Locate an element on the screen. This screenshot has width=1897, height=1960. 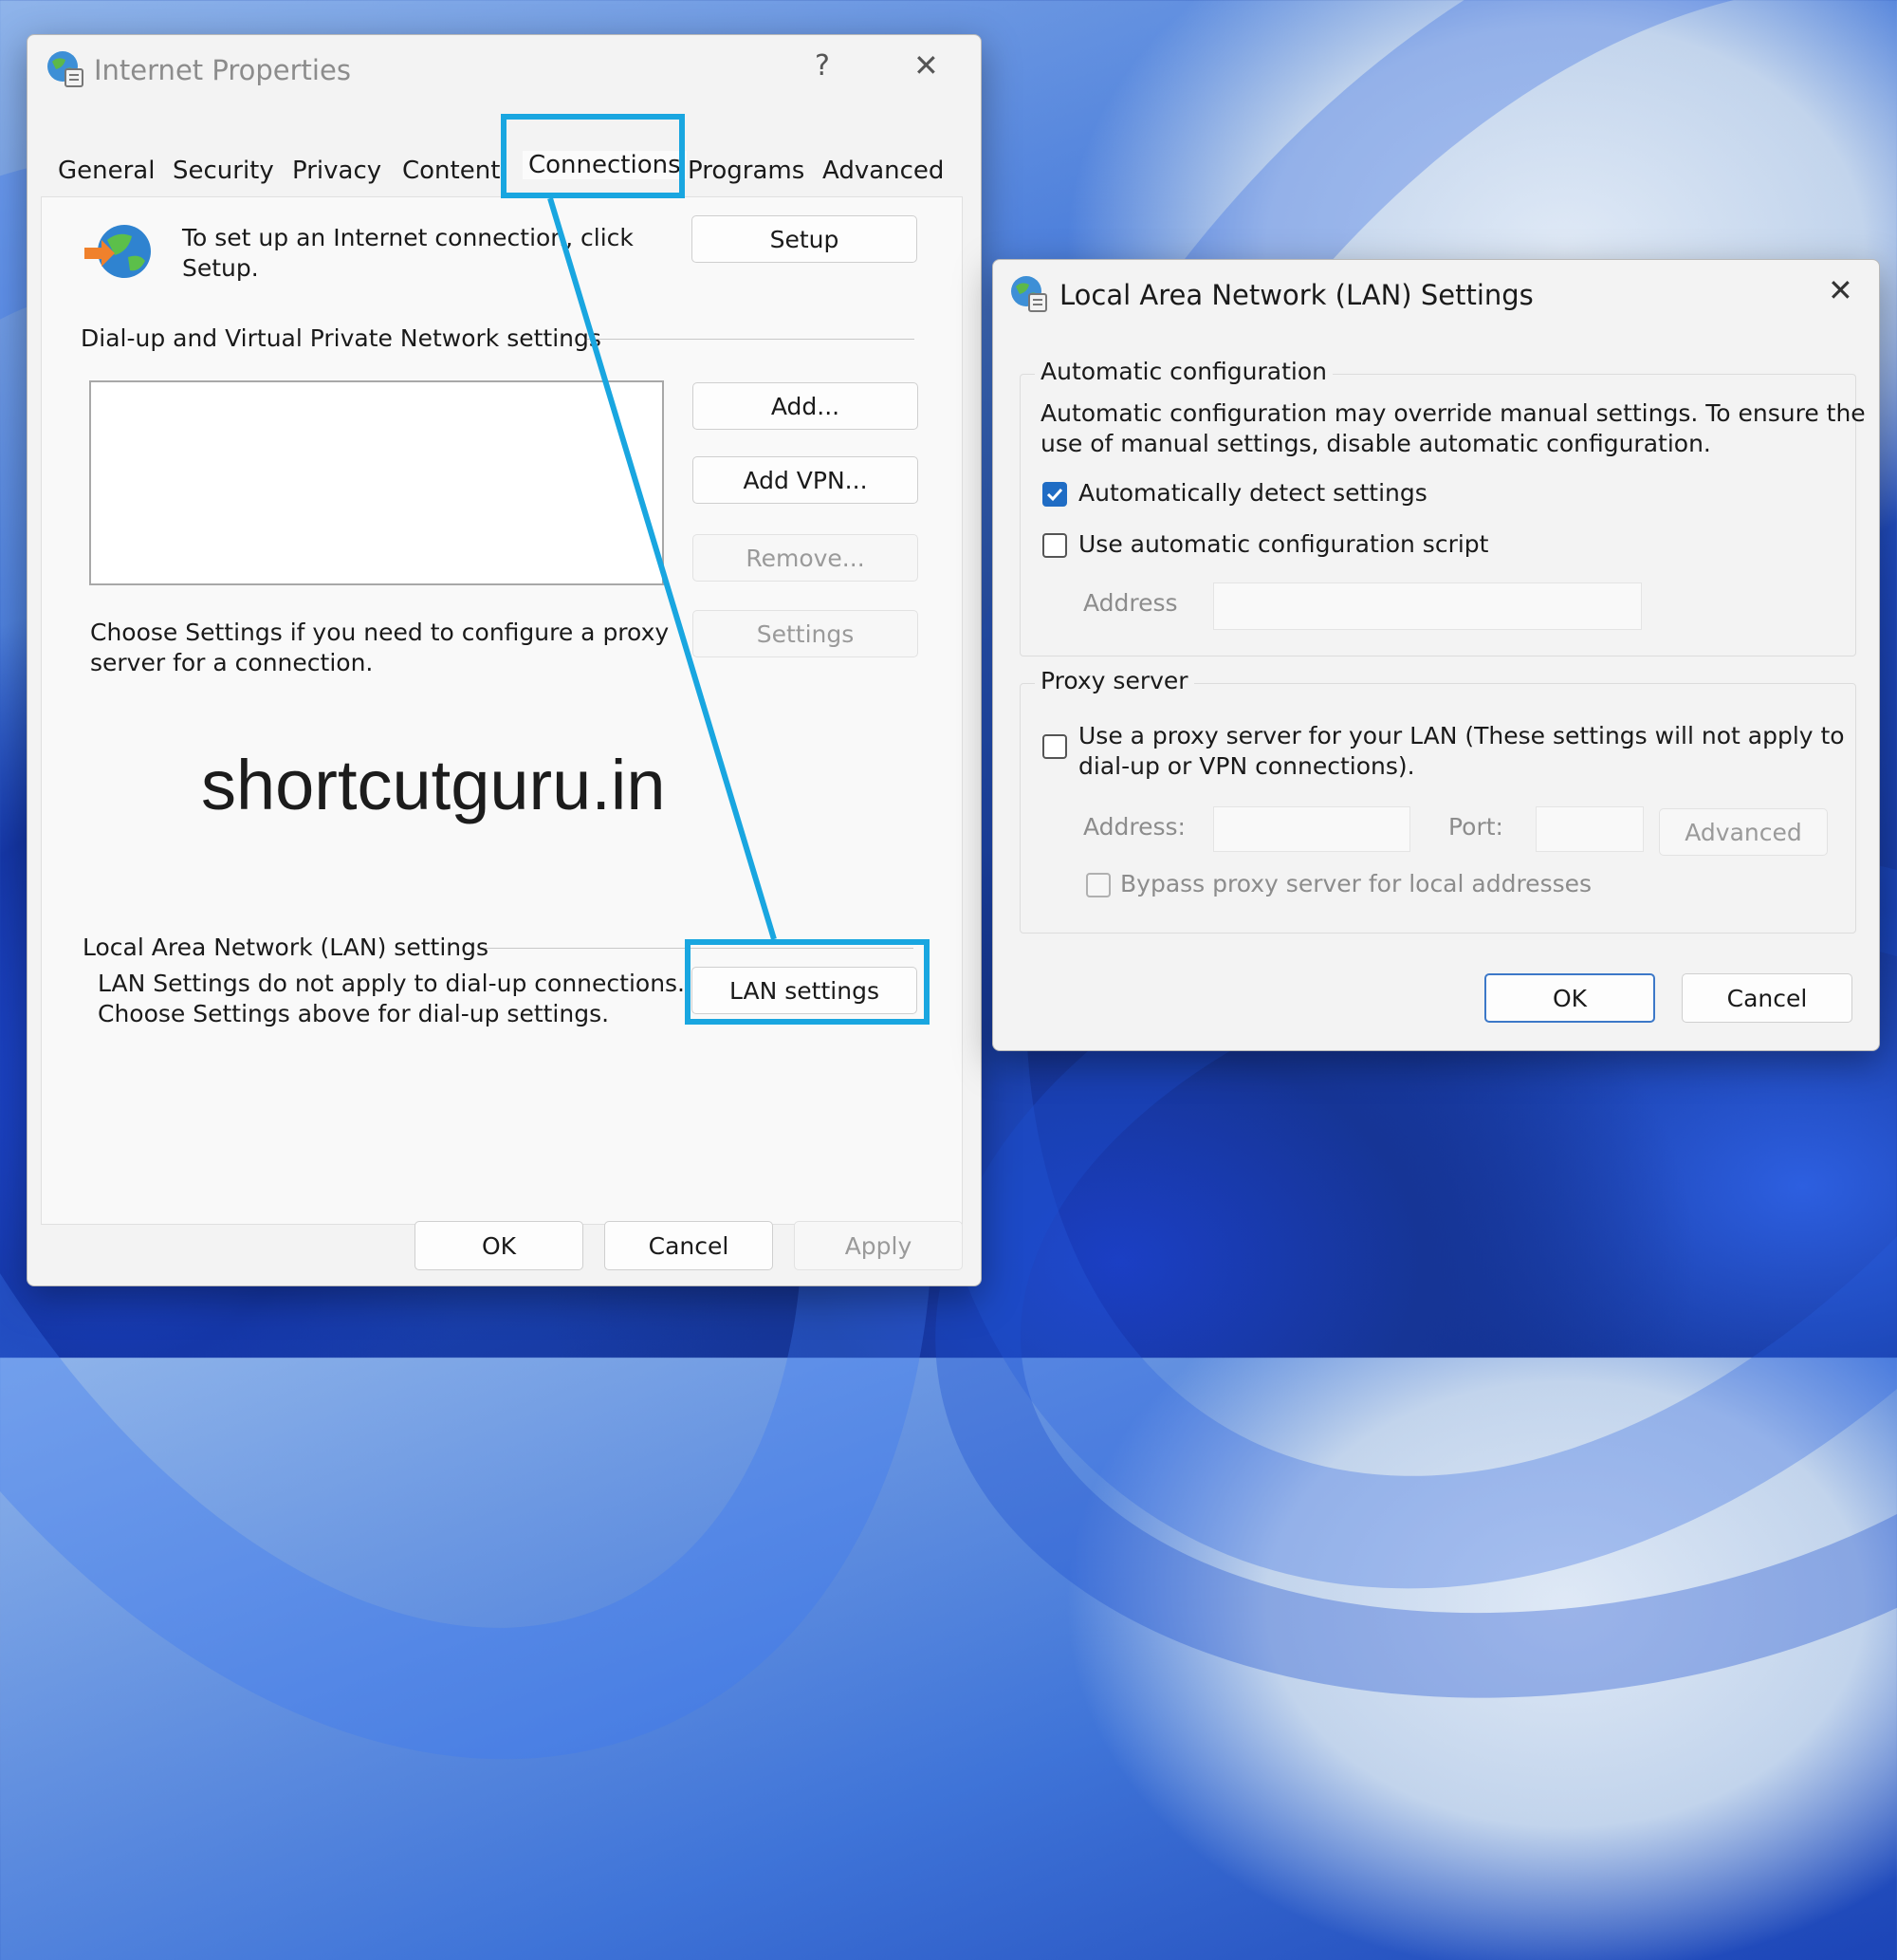
annotation-connector-line is located at coordinates (662, 568).